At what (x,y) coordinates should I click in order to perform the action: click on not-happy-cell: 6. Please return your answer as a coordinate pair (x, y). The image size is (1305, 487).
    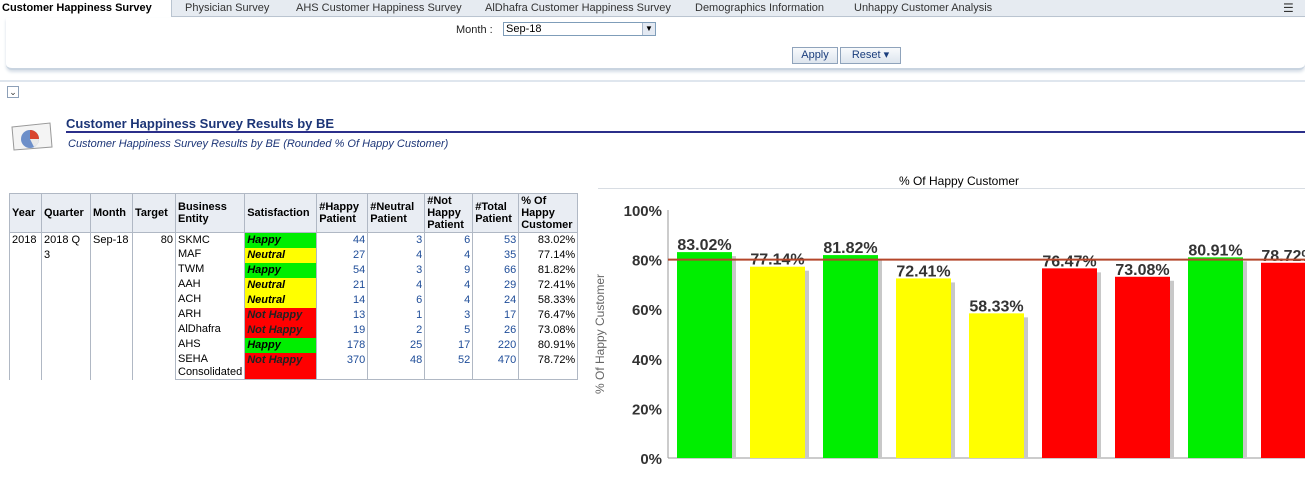
    Looking at the image, I should click on (449, 240).